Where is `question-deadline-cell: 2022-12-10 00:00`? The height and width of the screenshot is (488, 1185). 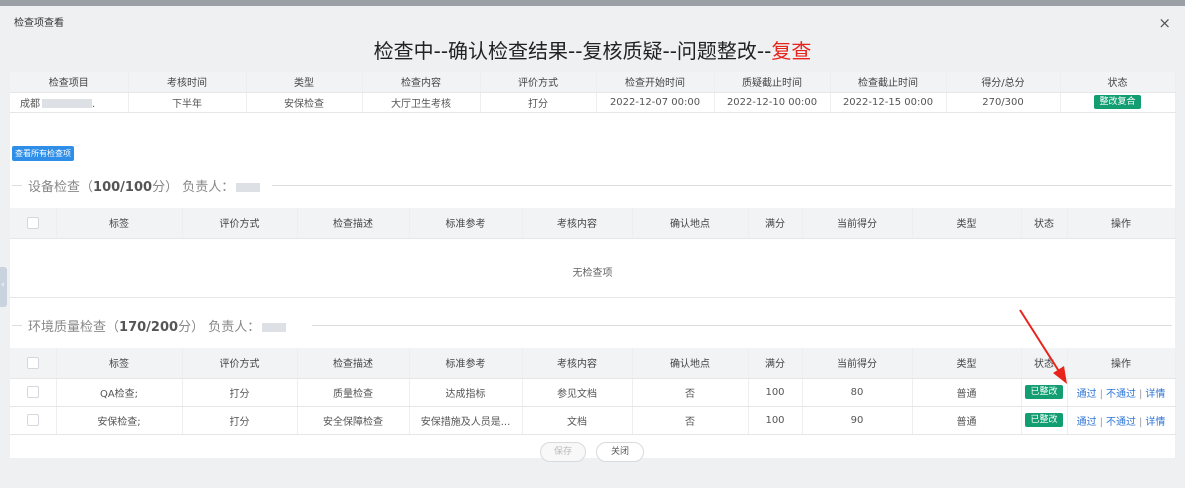
question-deadline-cell: 2022-12-10 00:00 is located at coordinates (772, 102).